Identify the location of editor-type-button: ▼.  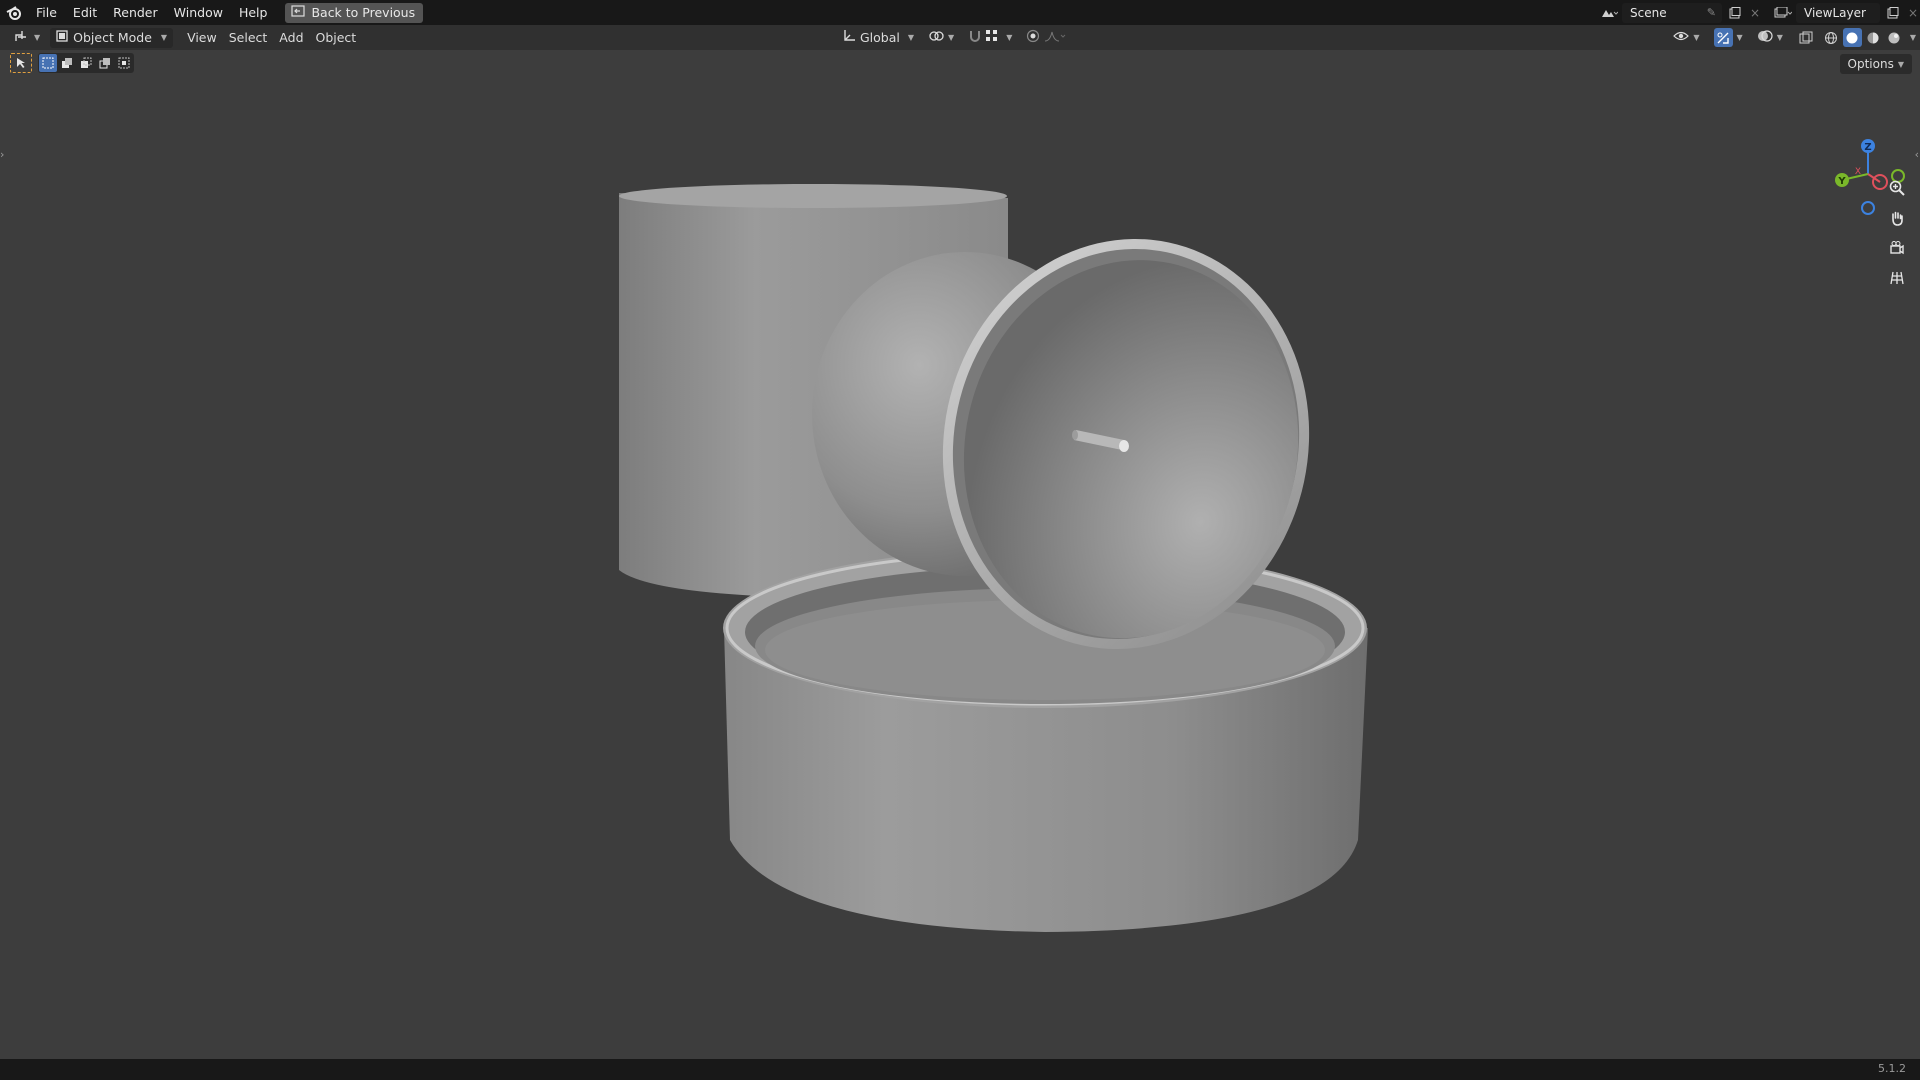
(27, 38).